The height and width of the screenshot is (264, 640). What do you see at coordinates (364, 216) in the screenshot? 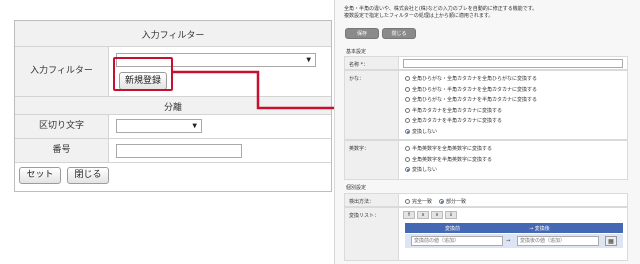
I see `list-label: 変換リスト：` at bounding box center [364, 216].